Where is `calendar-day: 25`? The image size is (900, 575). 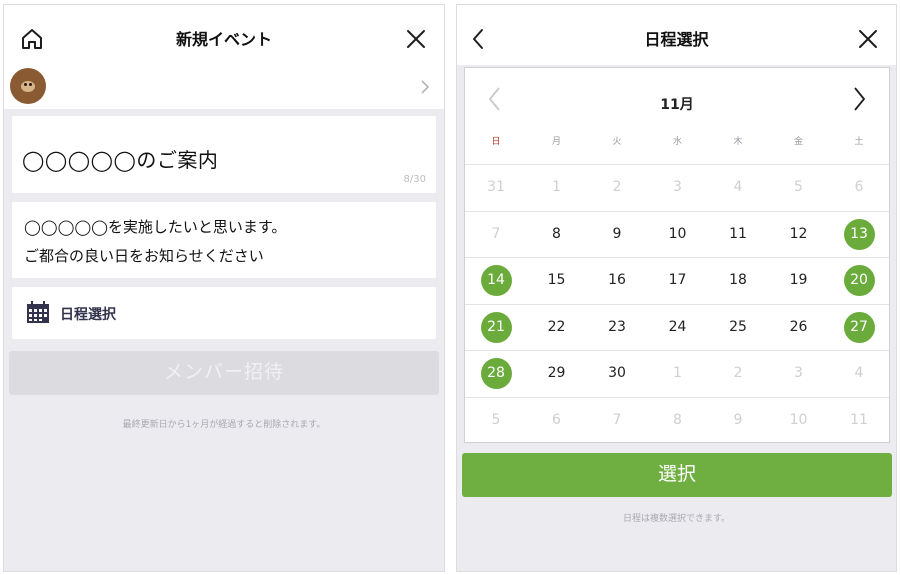
calendar-day: 25 is located at coordinates (738, 327).